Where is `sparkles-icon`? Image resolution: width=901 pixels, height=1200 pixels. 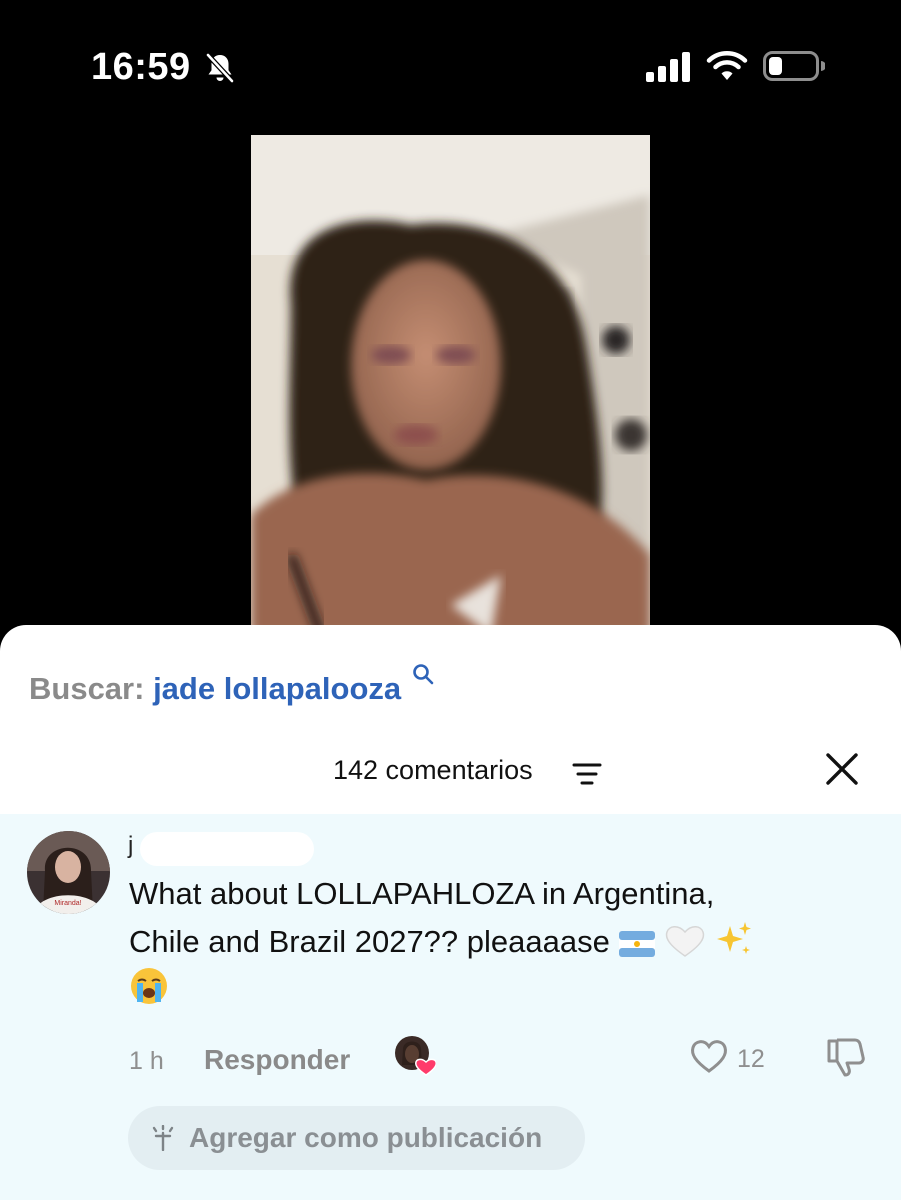 sparkles-icon is located at coordinates (733, 938).